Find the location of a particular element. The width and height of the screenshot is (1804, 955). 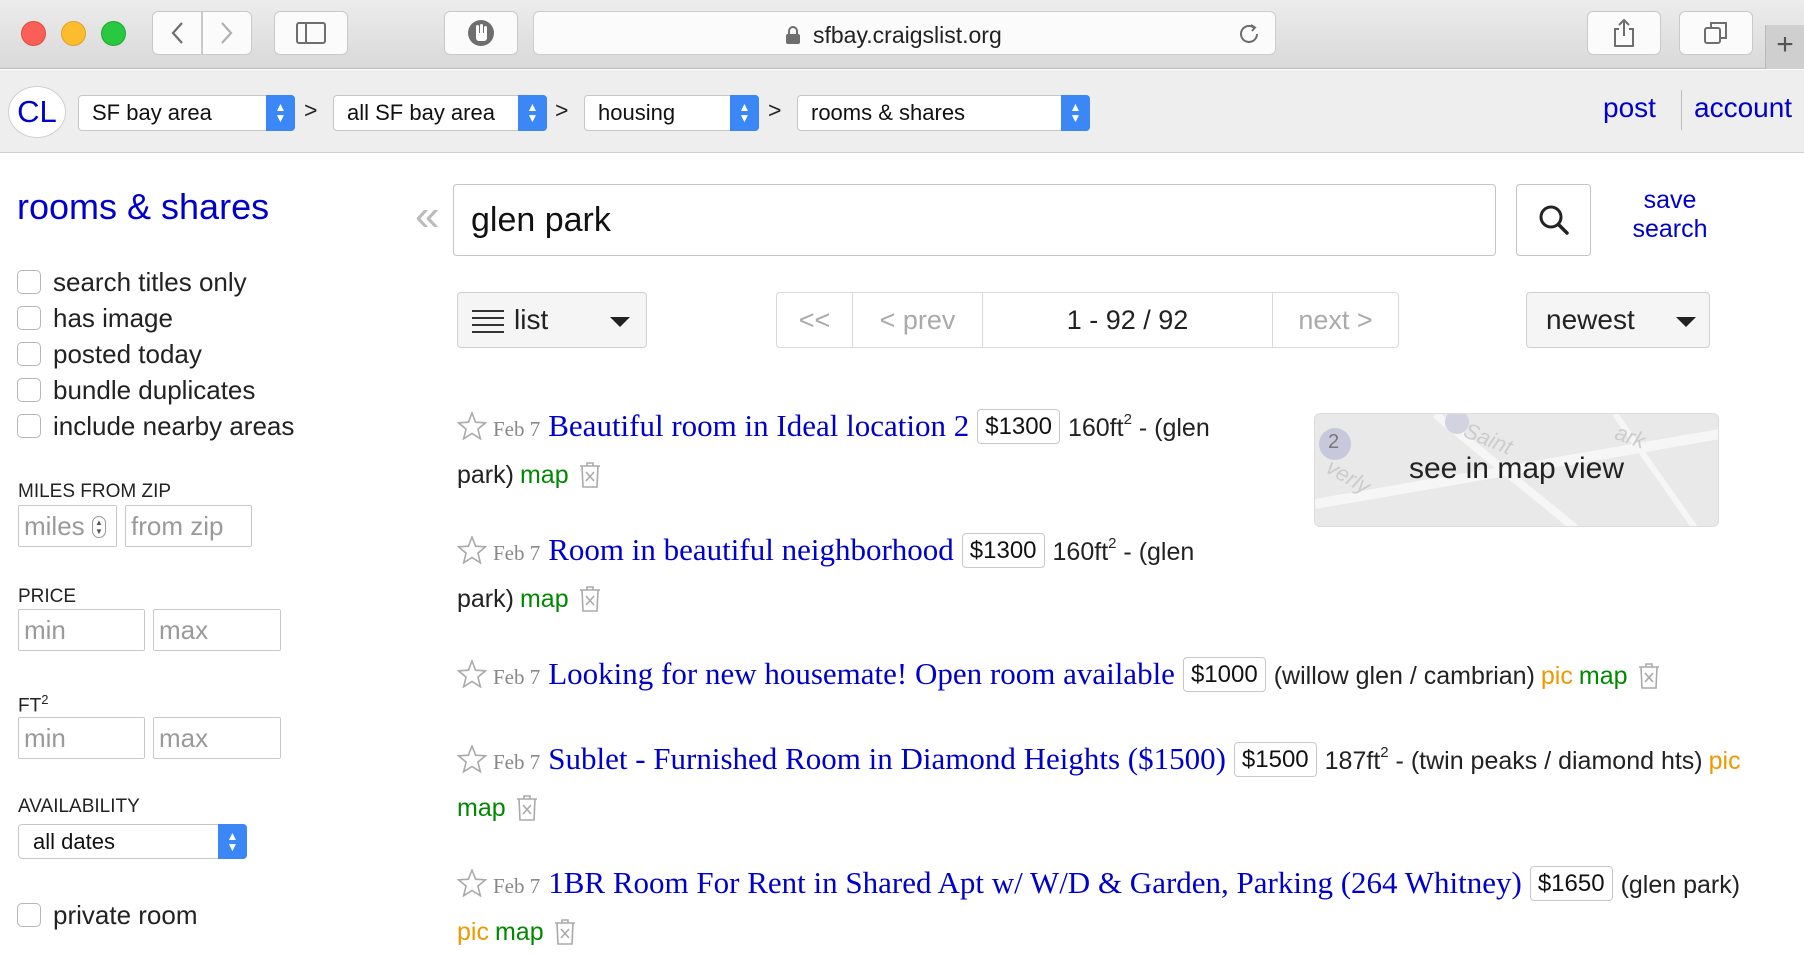

price-min-input: min is located at coordinates (81, 630).